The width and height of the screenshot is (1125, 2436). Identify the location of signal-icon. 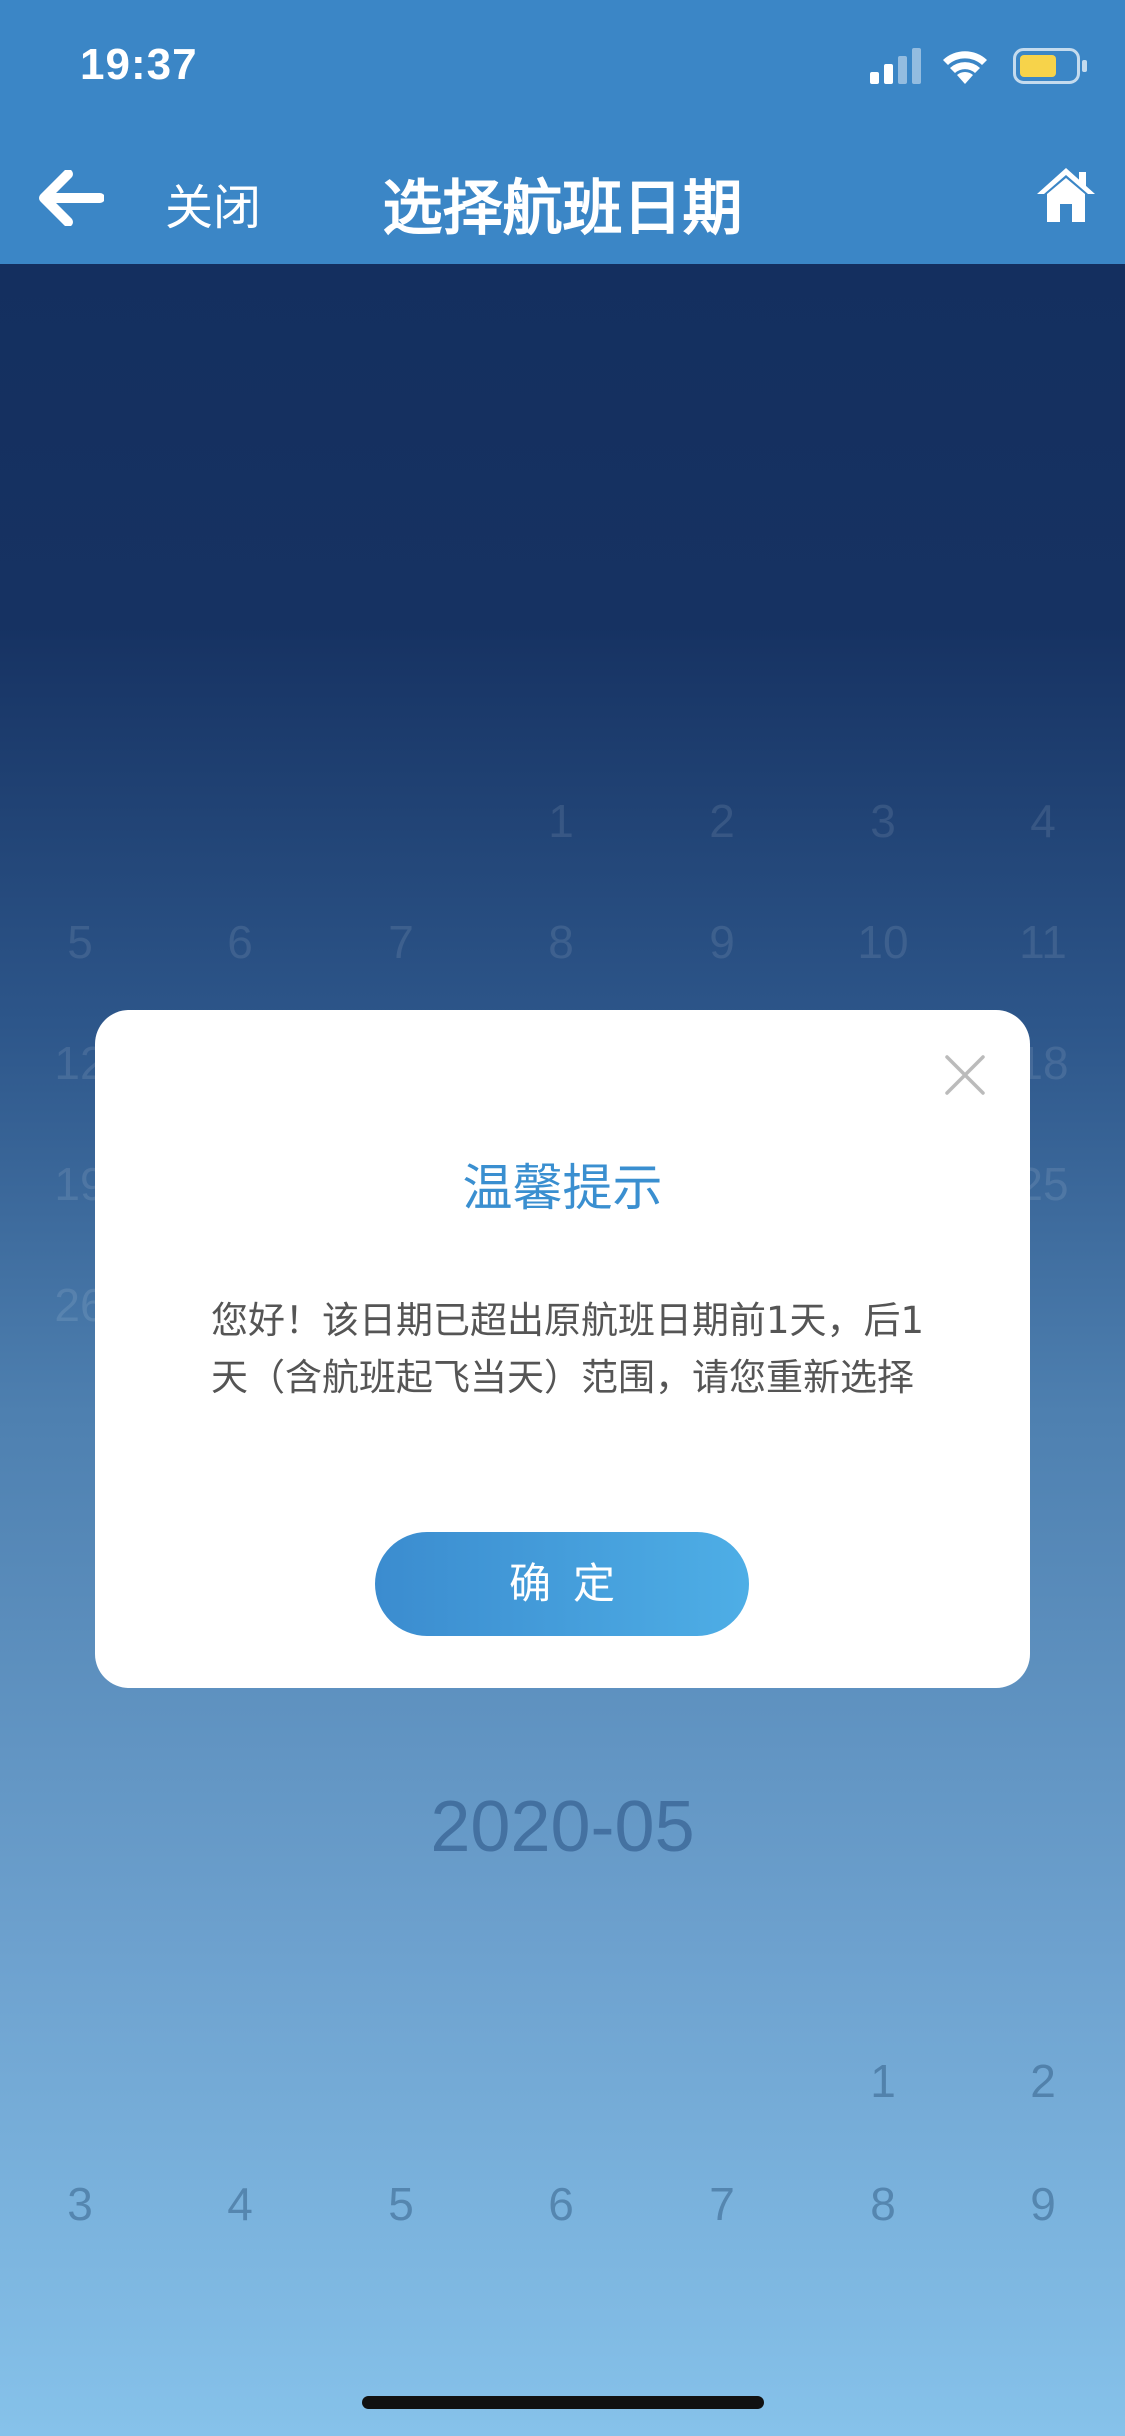
(895, 66).